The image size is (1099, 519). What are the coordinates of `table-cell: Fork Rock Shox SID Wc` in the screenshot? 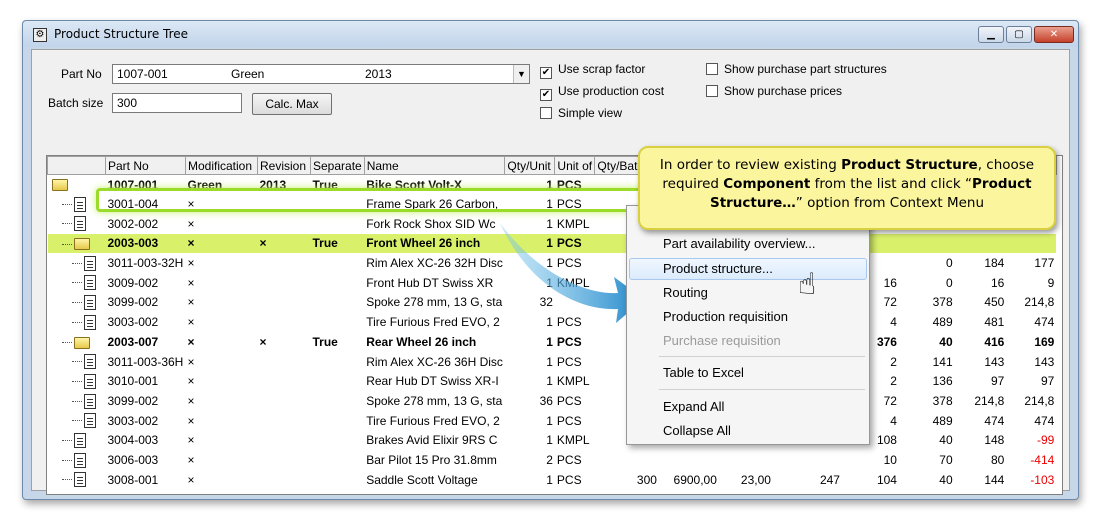 It's located at (431, 223).